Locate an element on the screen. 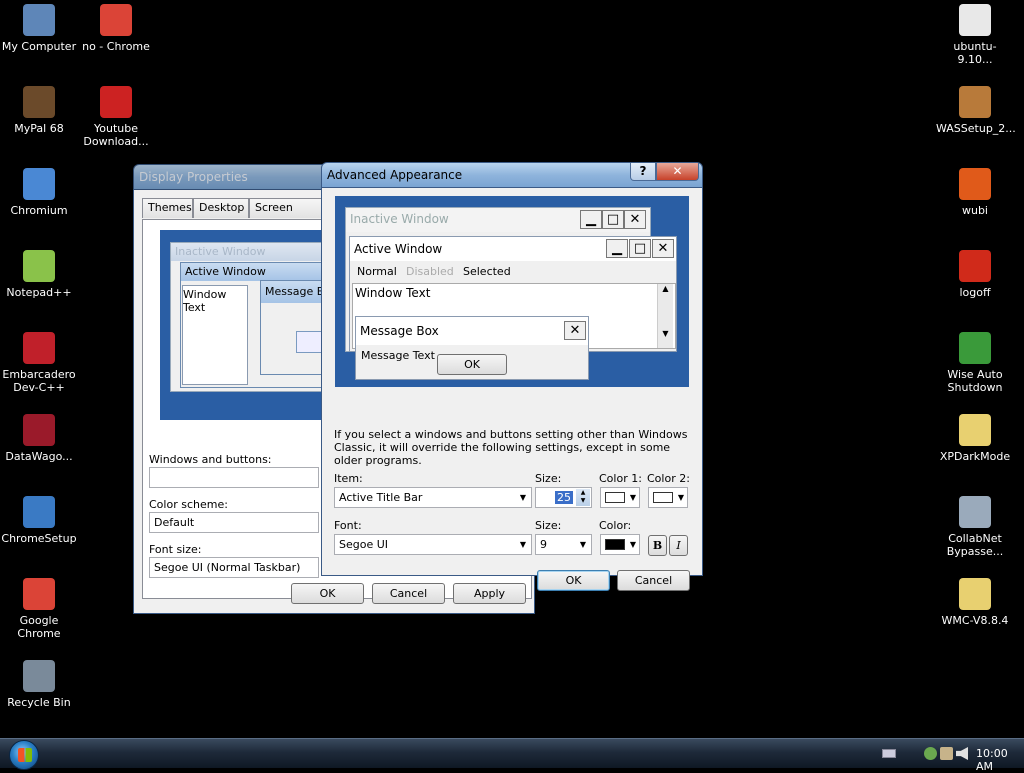 The width and height of the screenshot is (1024, 773). desktop-icon: My Computer is located at coordinates (39, 28).